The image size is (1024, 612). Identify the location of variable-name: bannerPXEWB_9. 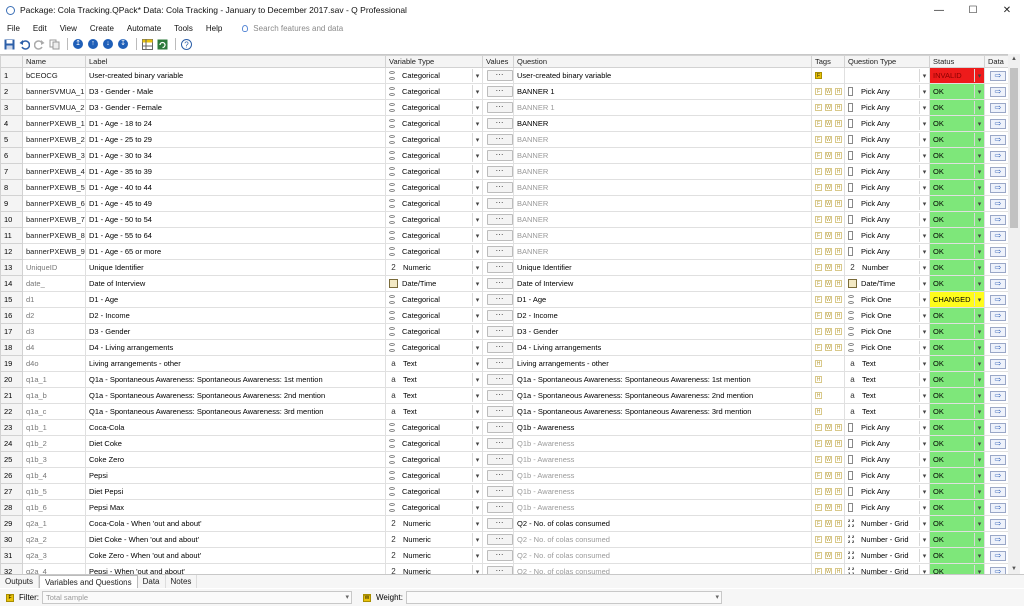
(54, 251).